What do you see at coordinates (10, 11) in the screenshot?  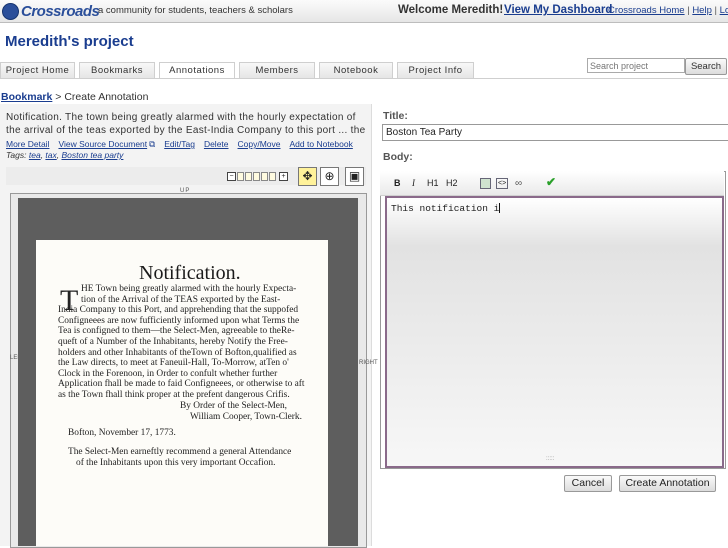 I see `globe-icon` at bounding box center [10, 11].